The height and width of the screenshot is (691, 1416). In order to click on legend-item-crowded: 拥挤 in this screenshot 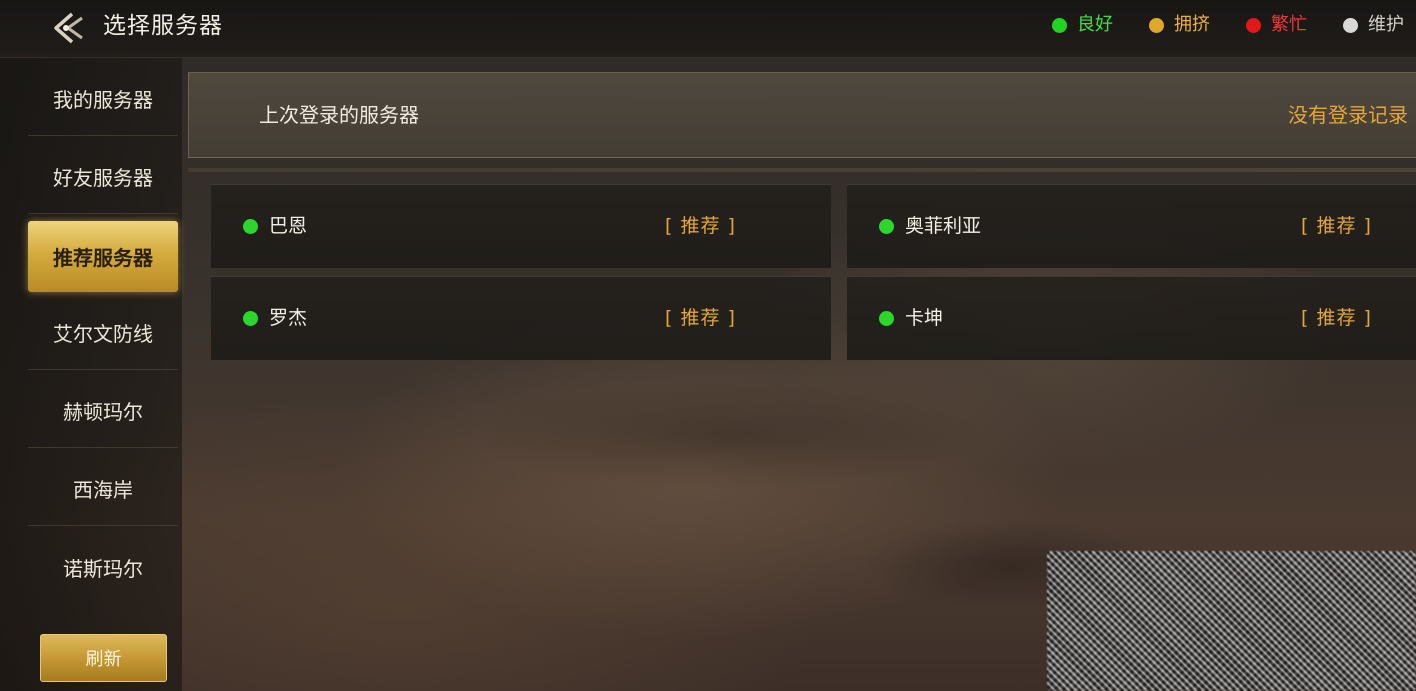, I will do `click(1179, 25)`.